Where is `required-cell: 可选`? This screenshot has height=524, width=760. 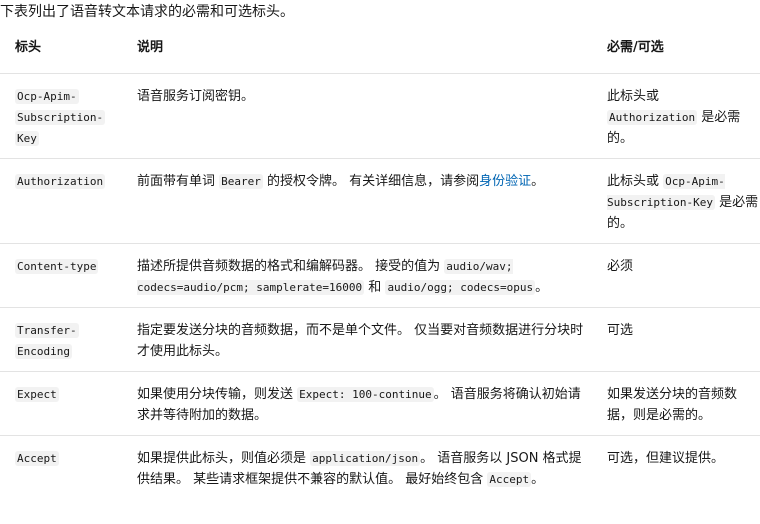
required-cell: 可选 is located at coordinates (683, 339).